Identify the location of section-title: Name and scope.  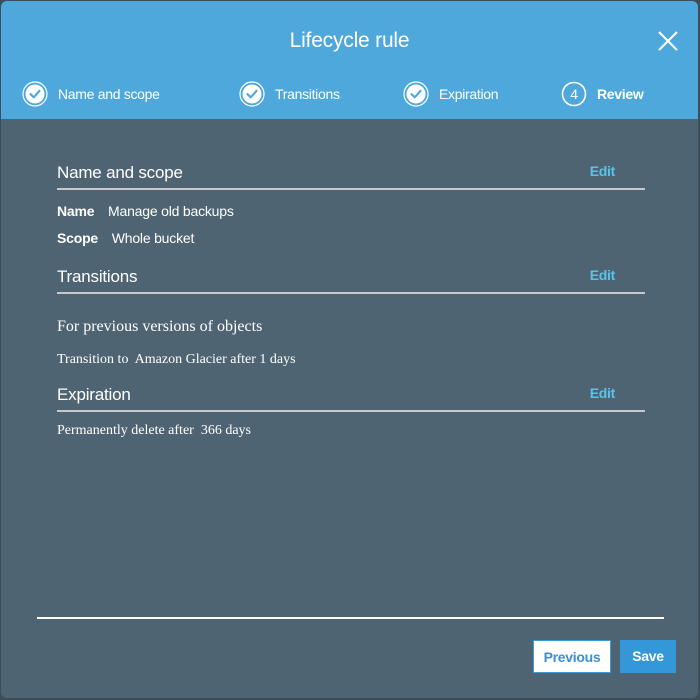
(120, 172).